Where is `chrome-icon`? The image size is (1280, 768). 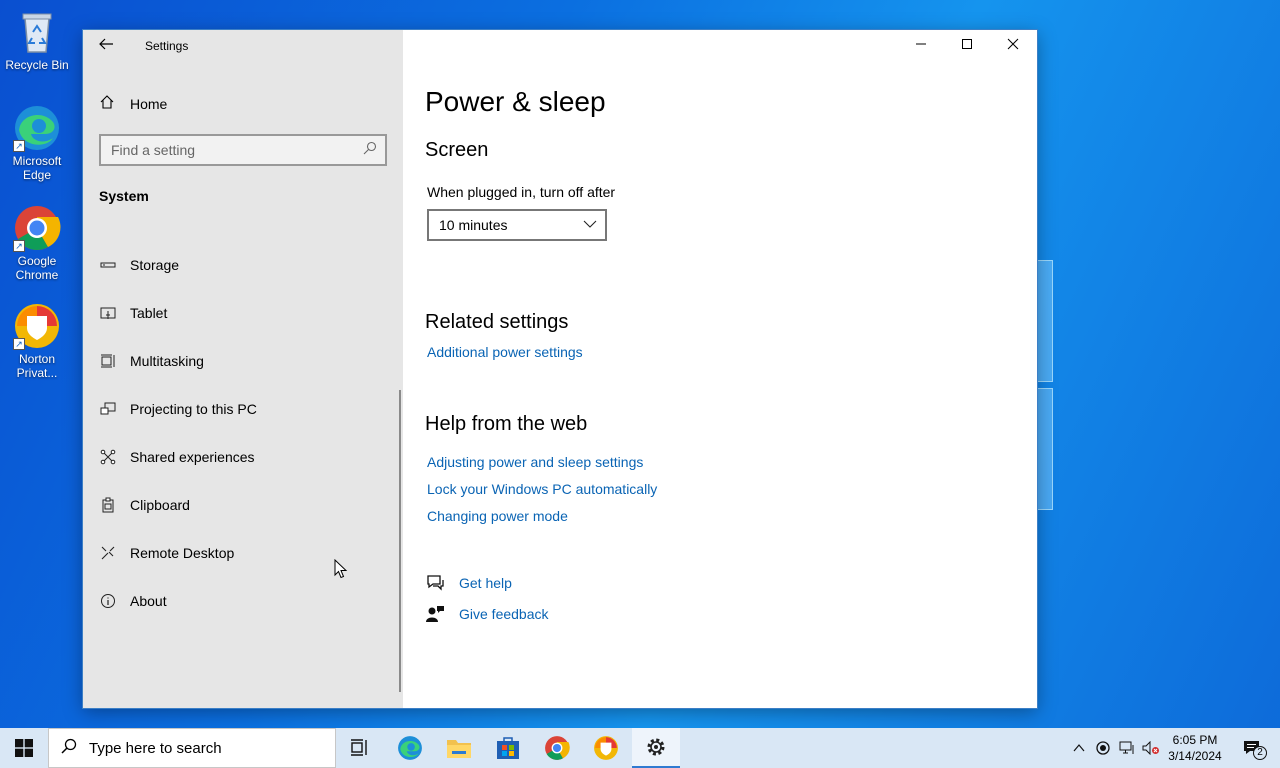 chrome-icon is located at coordinates (557, 748).